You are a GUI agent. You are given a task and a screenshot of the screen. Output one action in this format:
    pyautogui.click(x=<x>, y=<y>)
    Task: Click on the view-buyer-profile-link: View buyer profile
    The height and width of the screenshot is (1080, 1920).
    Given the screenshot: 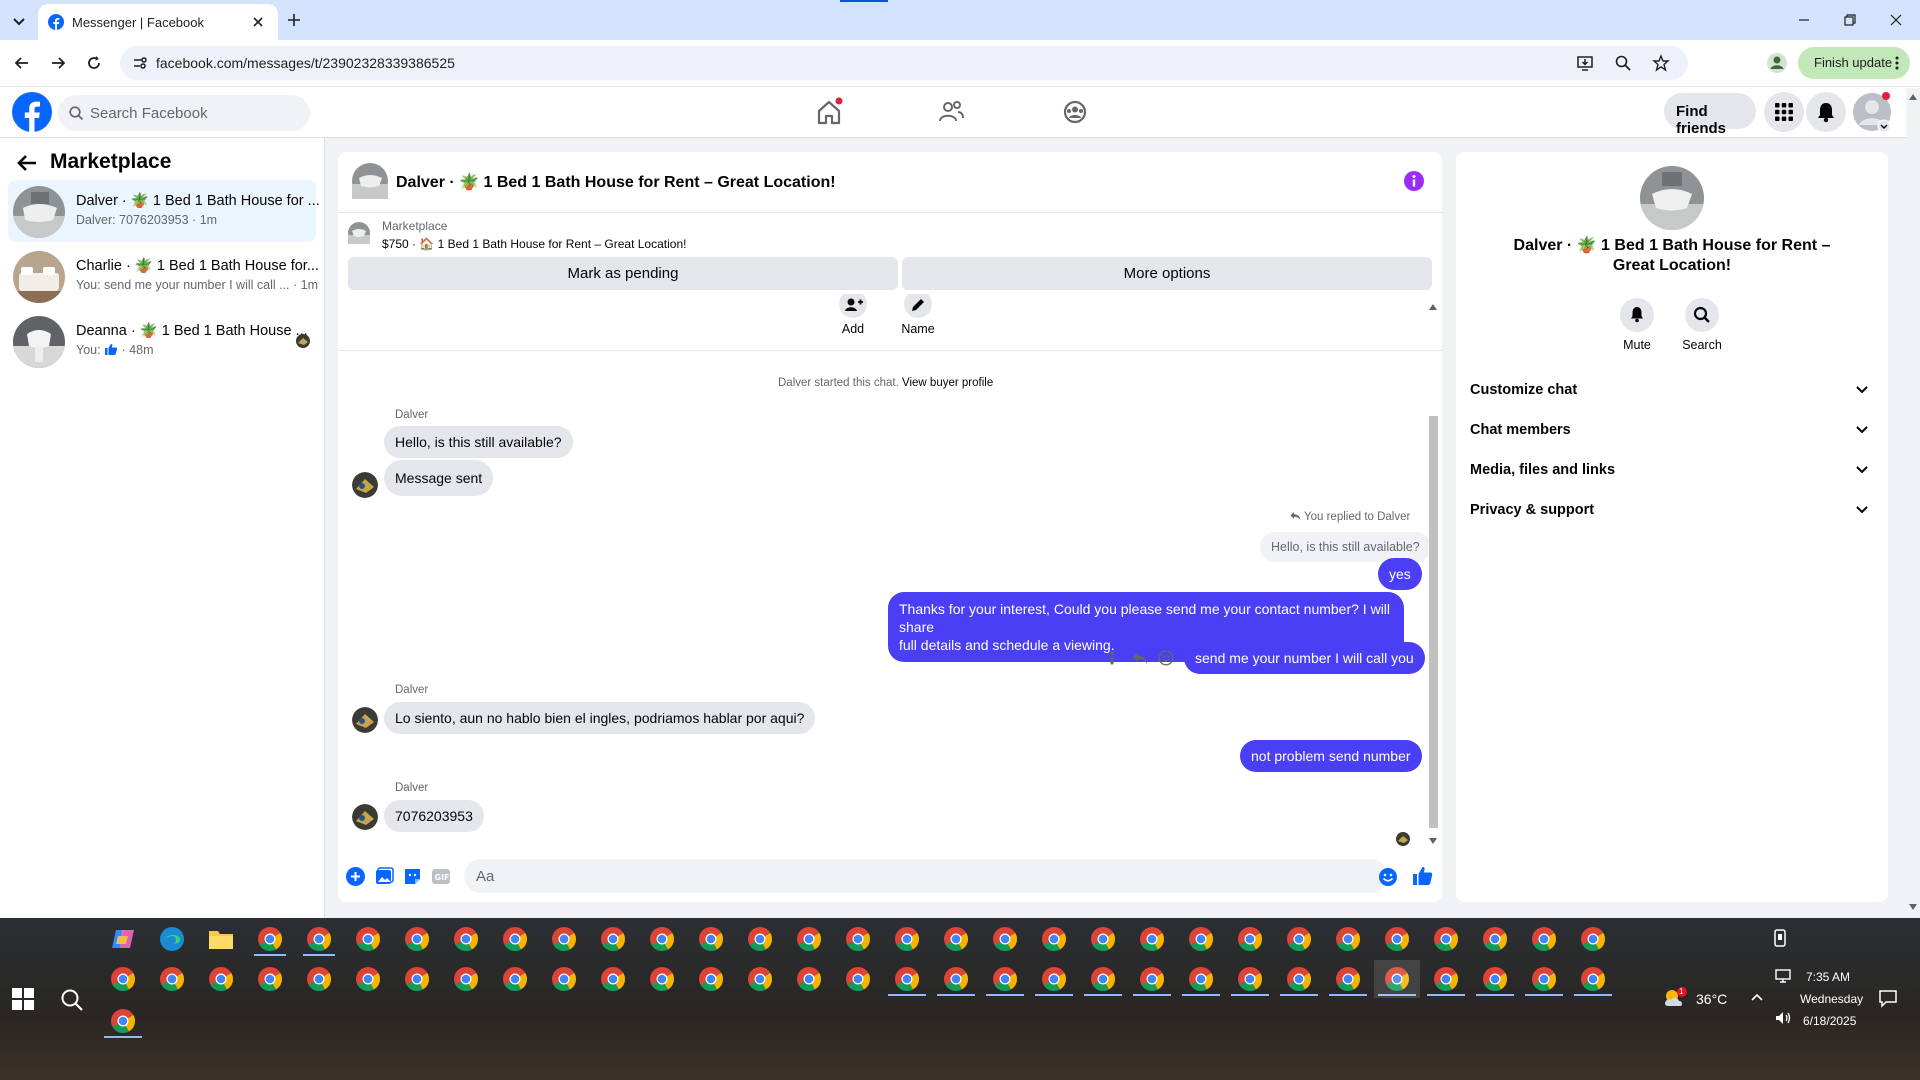 What is the action you would take?
    pyautogui.click(x=947, y=383)
    